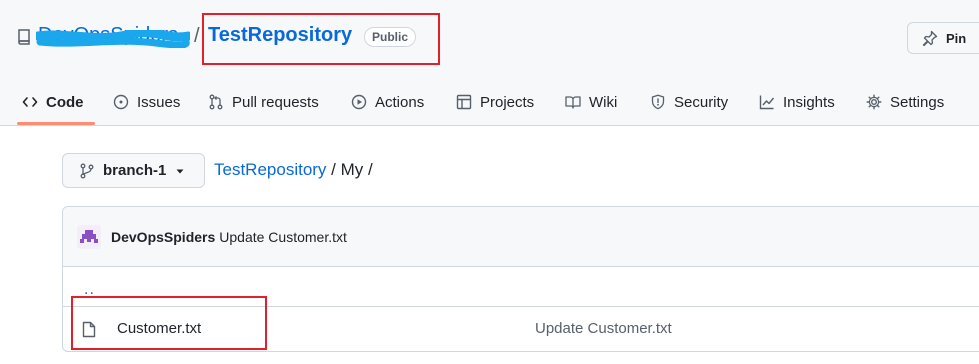  I want to click on file-name-link: Customer.txt, so click(159, 328).